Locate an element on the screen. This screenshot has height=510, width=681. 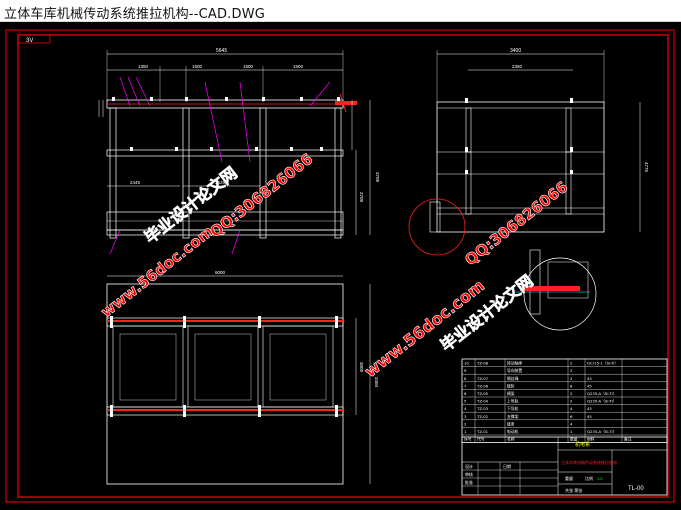
bom-cell: GCr15-1（Si-Ti） is located at coordinates (602, 363).